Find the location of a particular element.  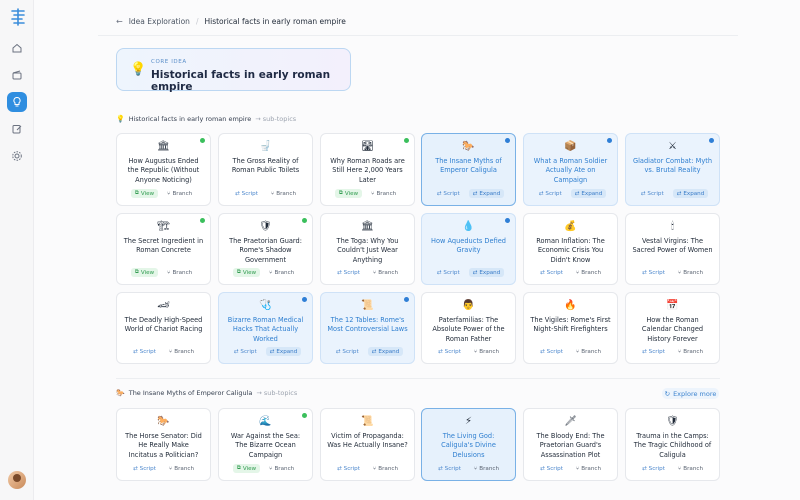

nav-home is located at coordinates (17, 48).